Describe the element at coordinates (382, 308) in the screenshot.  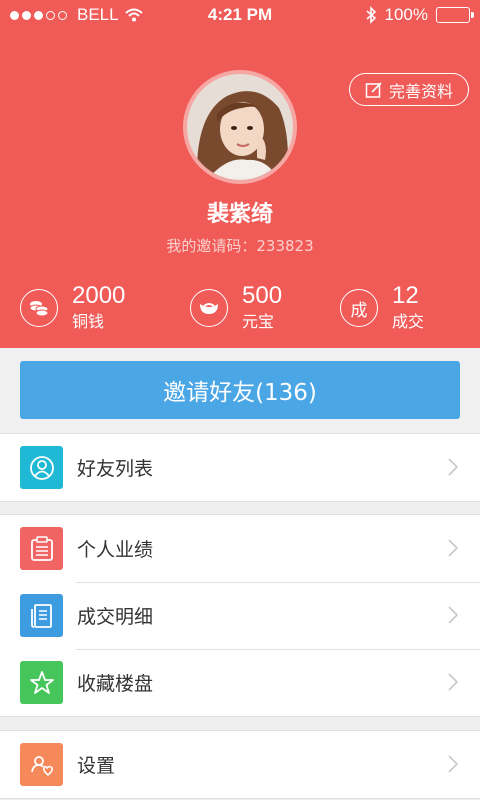
I see `stat-deals: 成 12 成交` at that location.